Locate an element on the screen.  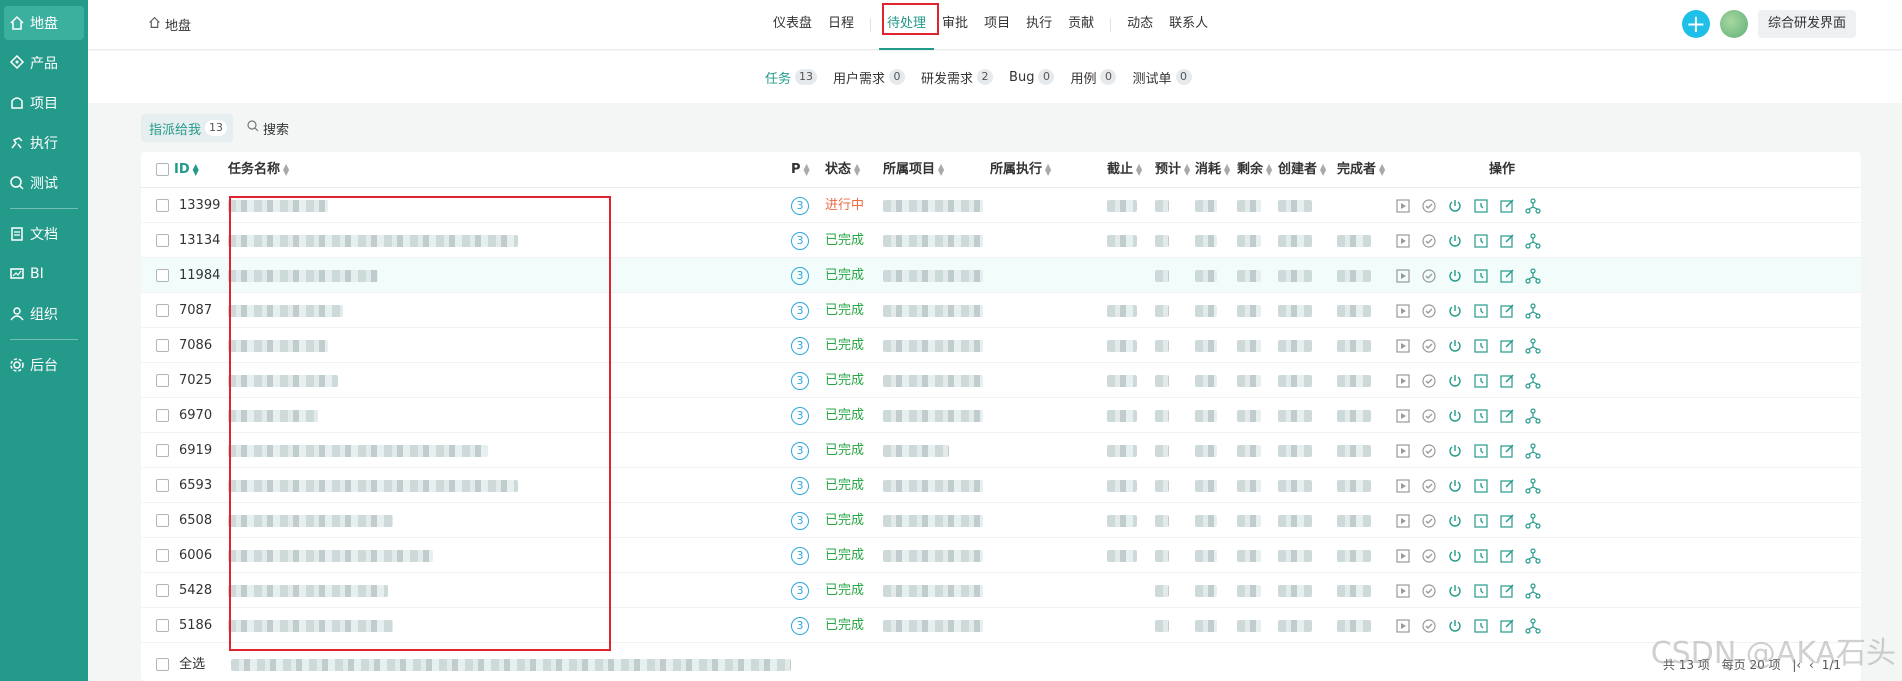
nav-item-7: 动态 is located at coordinates (1140, 25).